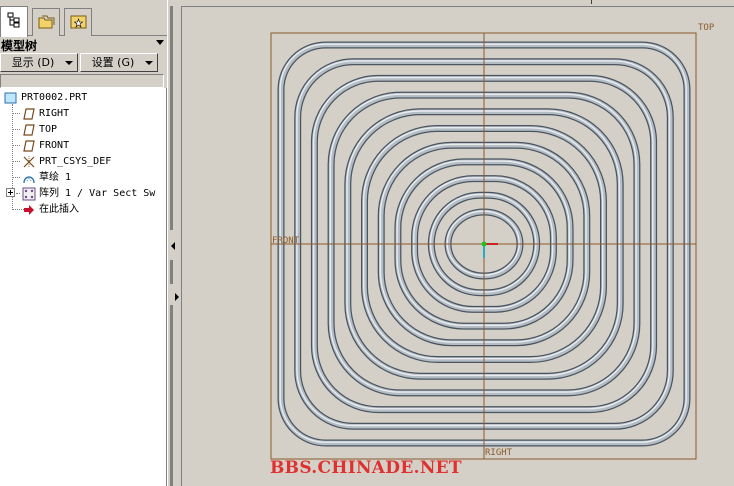  I want to click on folder-browser-tab, so click(46, 22).